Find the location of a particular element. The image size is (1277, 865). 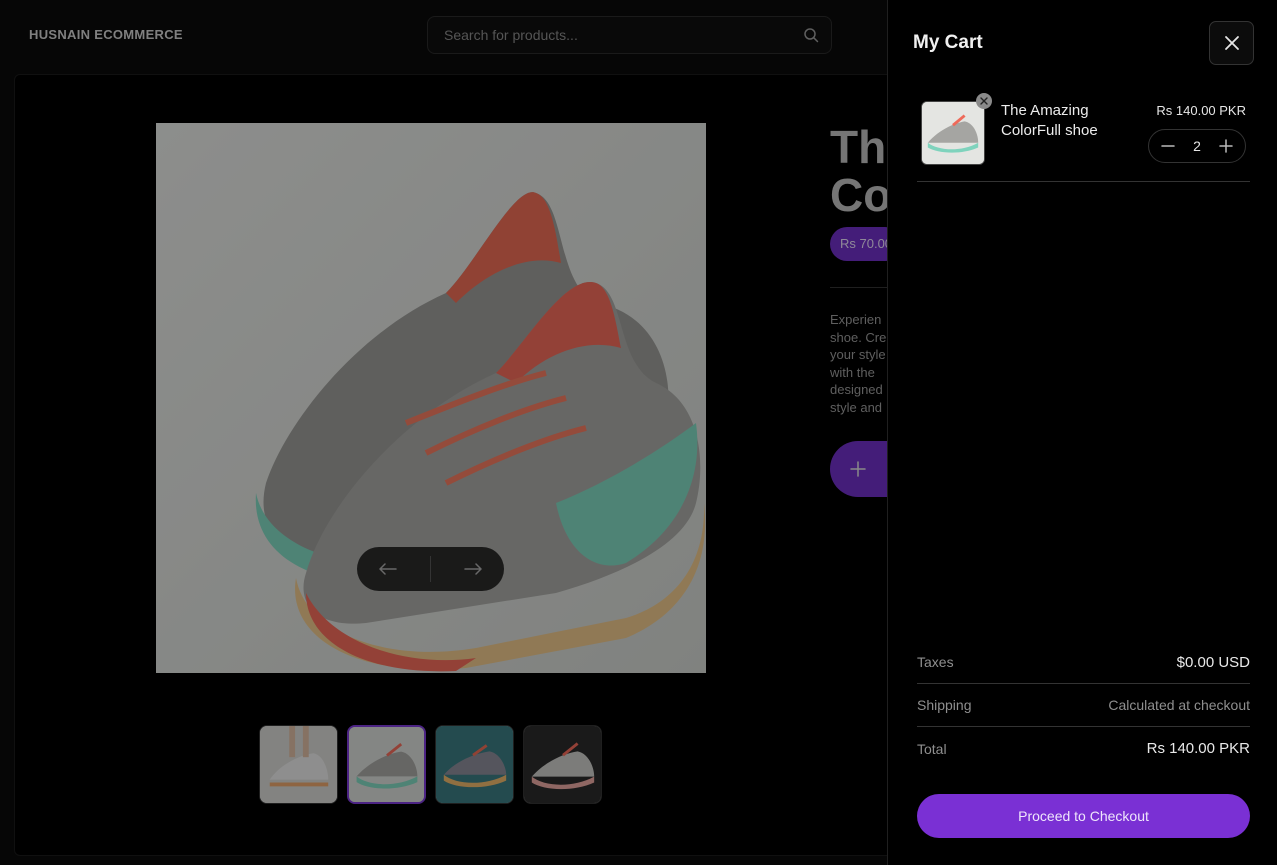

increase-quantity-button is located at coordinates (1226, 146).